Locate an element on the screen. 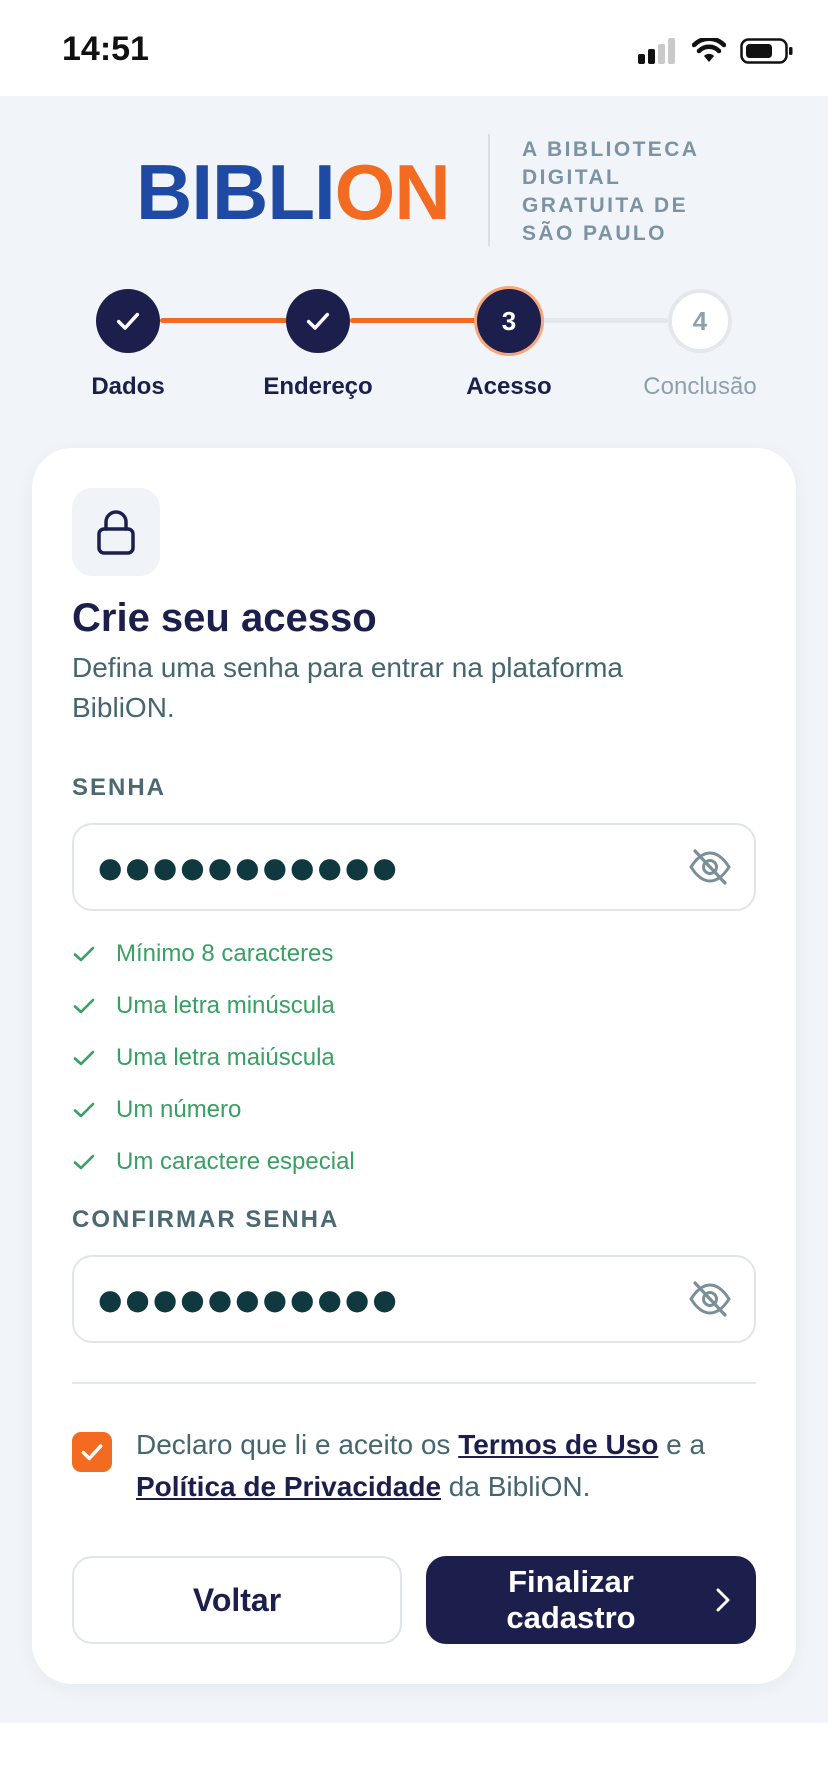 Image resolution: width=828 pixels, height=1792 pixels. biblion-logo: BIBLION is located at coordinates (293, 192).